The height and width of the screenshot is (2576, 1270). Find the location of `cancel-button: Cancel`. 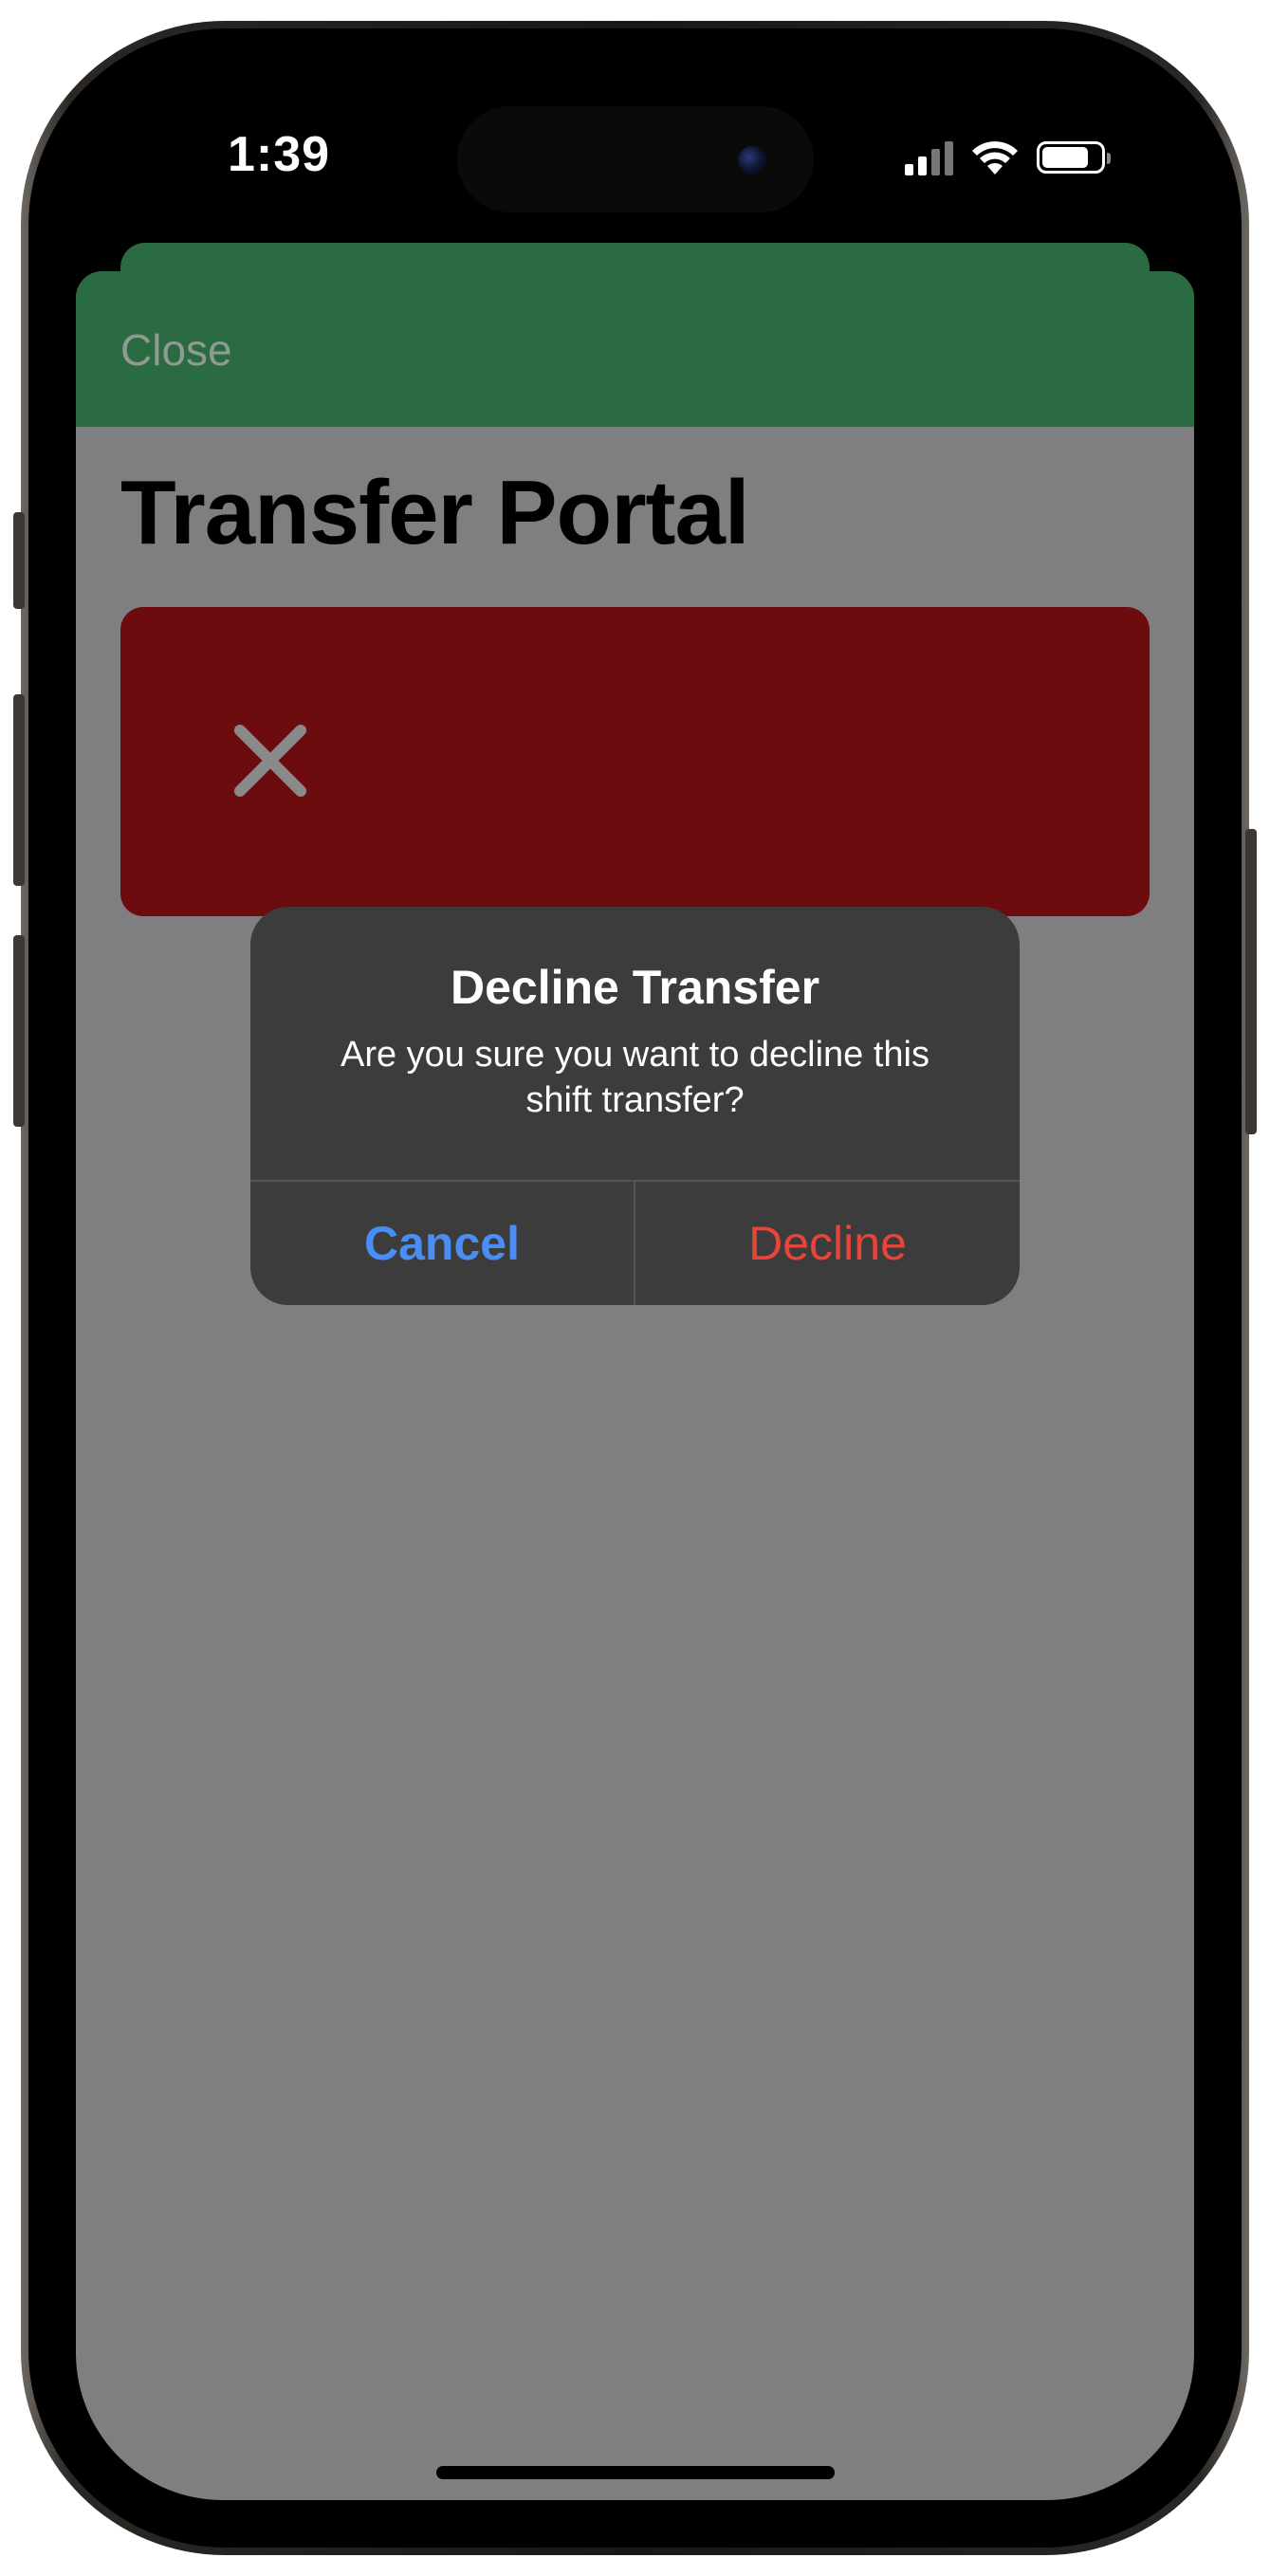

cancel-button: Cancel is located at coordinates (442, 1243).